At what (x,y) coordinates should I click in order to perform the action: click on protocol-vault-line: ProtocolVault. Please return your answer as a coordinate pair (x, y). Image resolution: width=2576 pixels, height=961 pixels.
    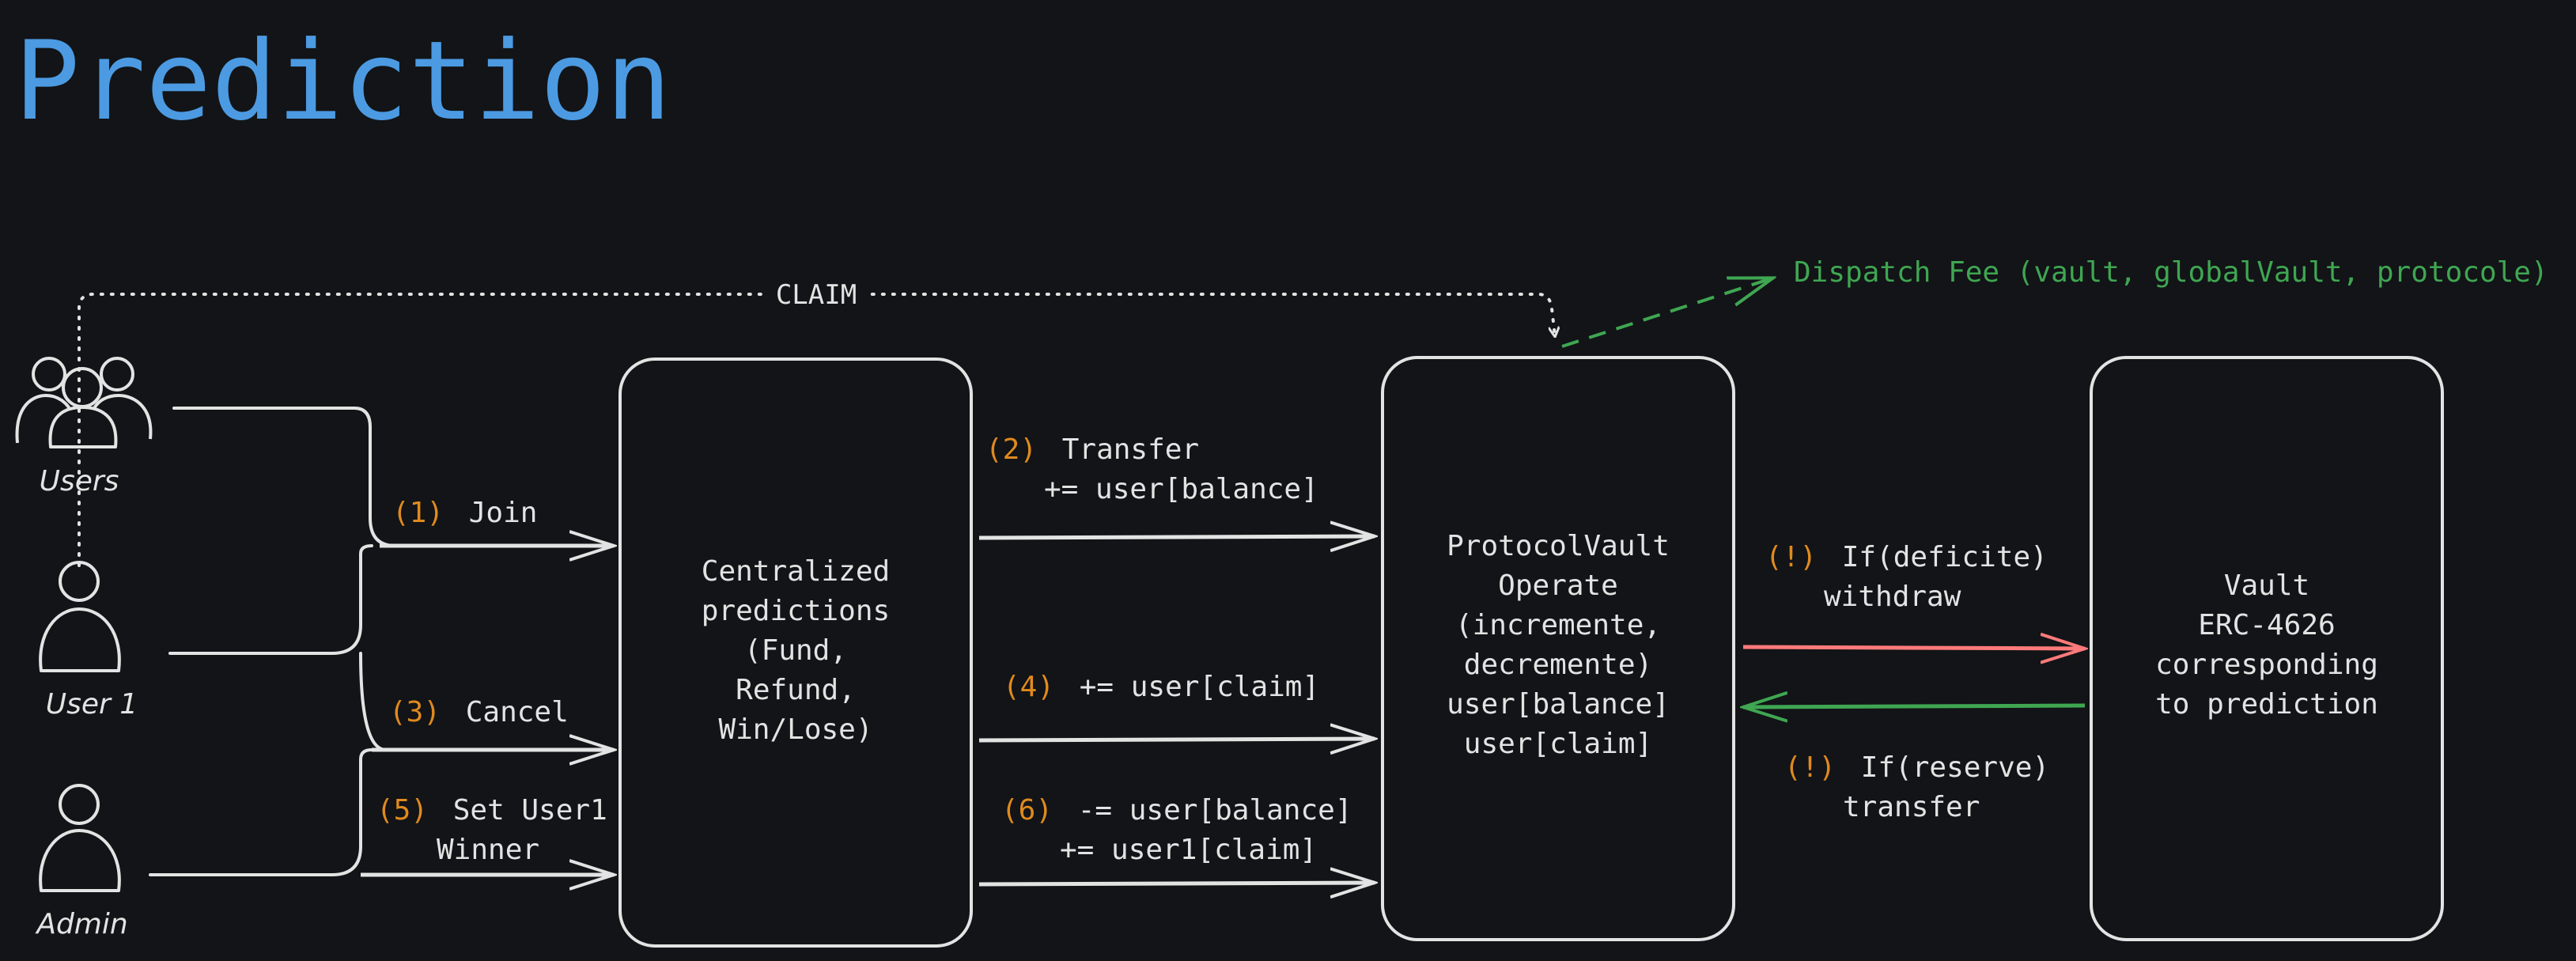
    Looking at the image, I should click on (1559, 546).